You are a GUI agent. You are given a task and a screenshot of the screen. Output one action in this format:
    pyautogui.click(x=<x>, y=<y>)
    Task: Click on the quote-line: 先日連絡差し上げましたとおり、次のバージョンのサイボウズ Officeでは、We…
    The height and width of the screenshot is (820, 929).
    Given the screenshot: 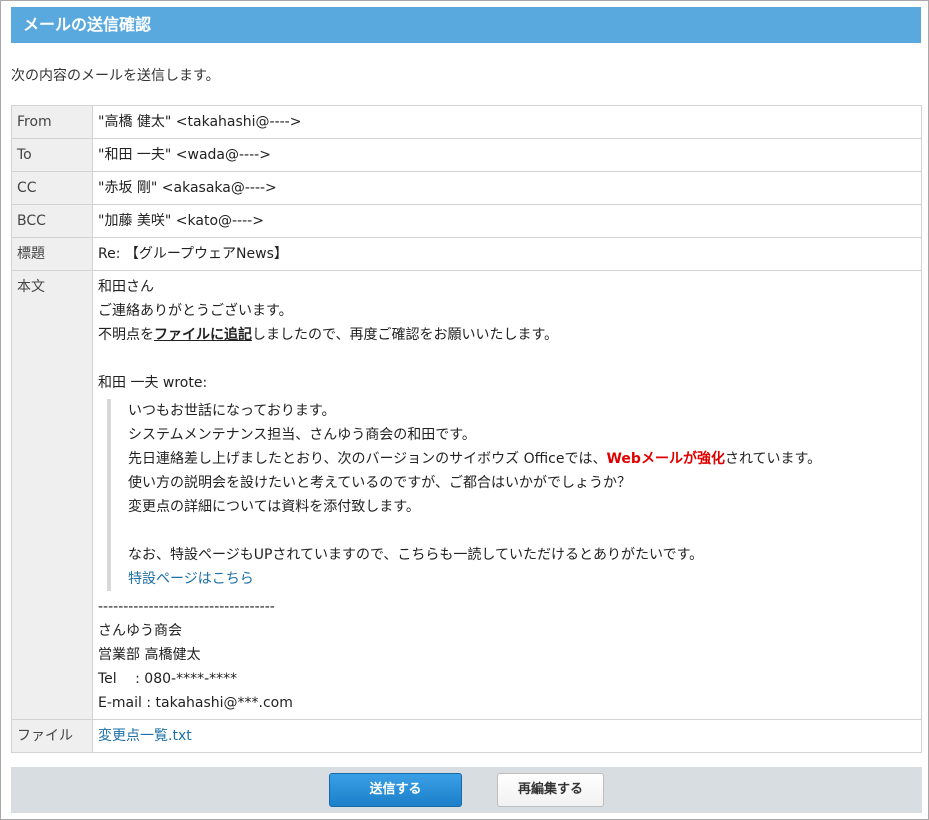 What is the action you would take?
    pyautogui.click(x=522, y=459)
    